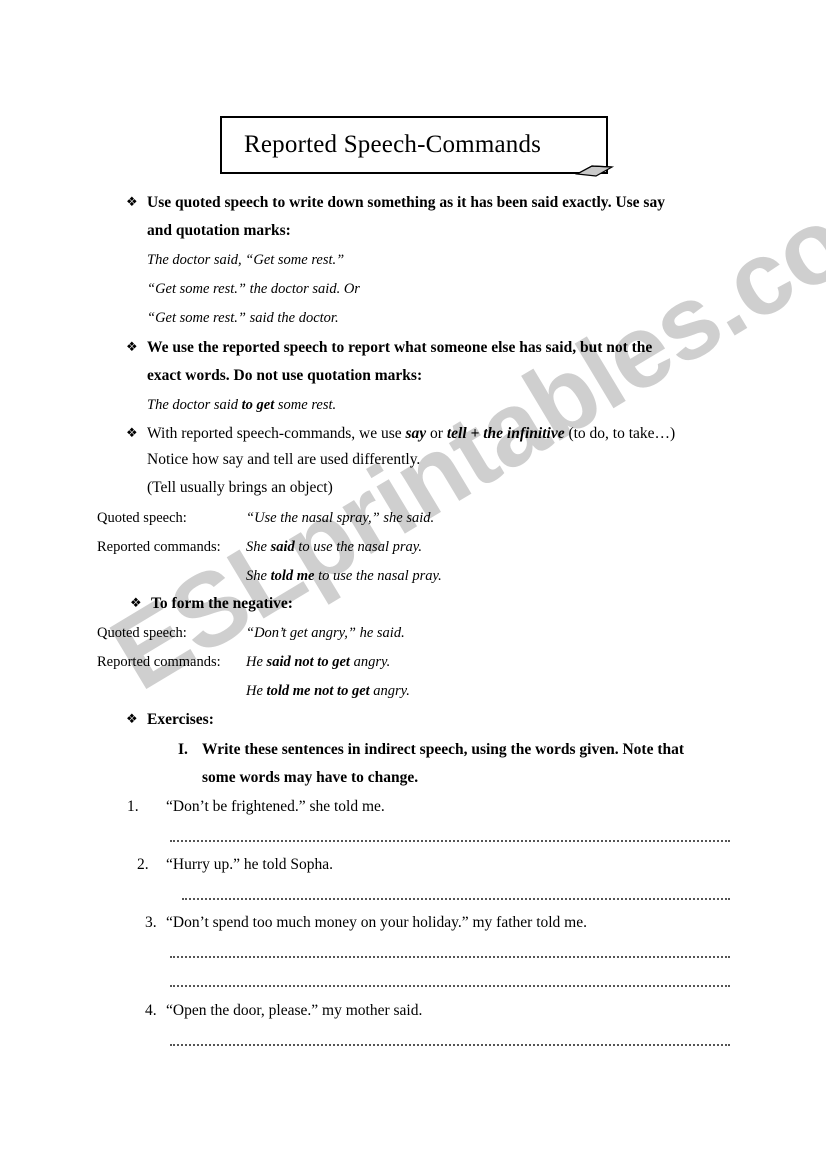  I want to click on exercise-task-numeral: I., so click(183, 749).